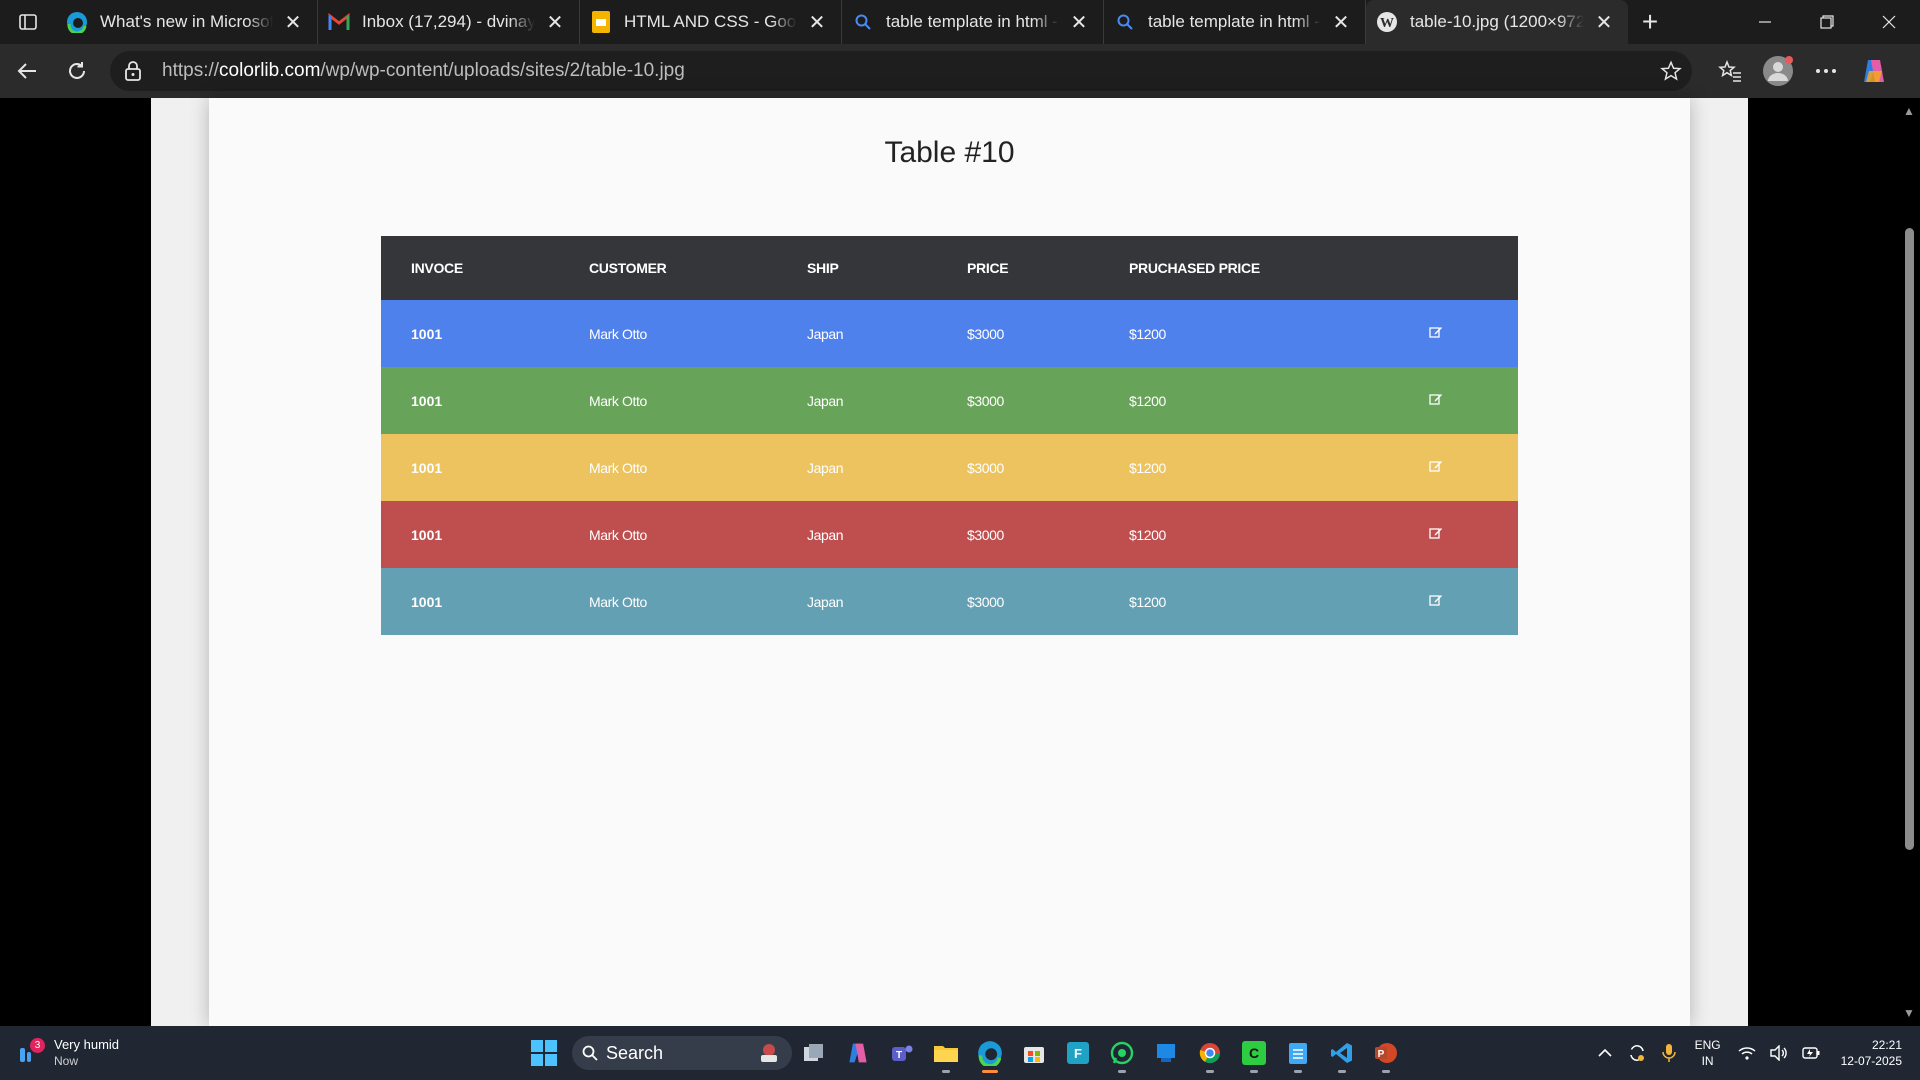 The height and width of the screenshot is (1080, 1920). I want to click on back-button, so click(27, 71).